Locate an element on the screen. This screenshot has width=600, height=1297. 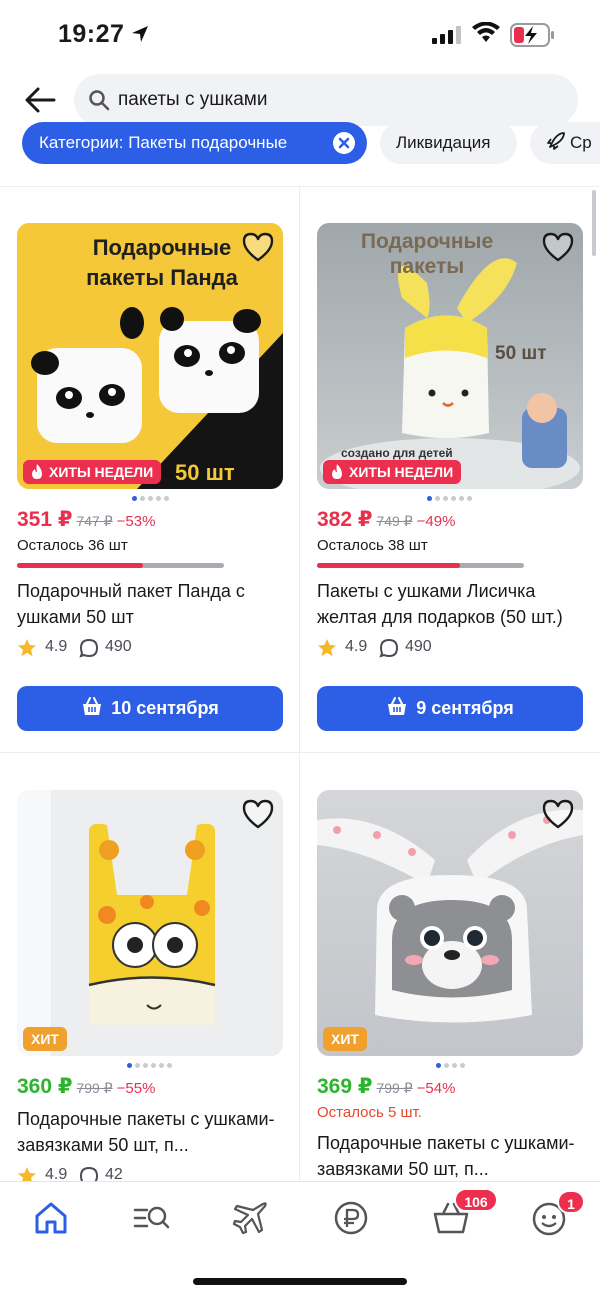
chip-clear-button is located at coordinates (344, 143).